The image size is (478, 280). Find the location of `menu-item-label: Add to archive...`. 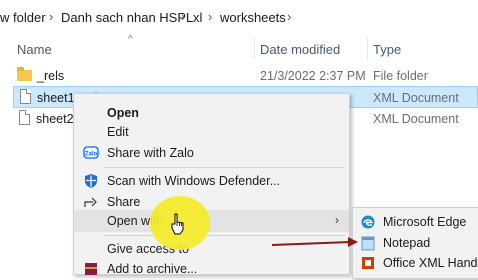

menu-item-label: Add to archive... is located at coordinates (152, 269).